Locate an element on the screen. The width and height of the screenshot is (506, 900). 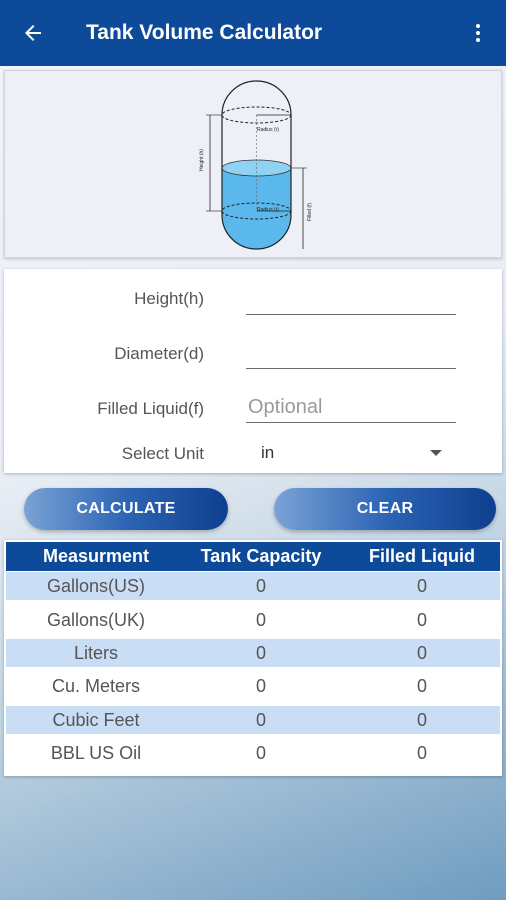
filled-liquid-label: Filled Liquid(f) is located at coordinates (150, 408).